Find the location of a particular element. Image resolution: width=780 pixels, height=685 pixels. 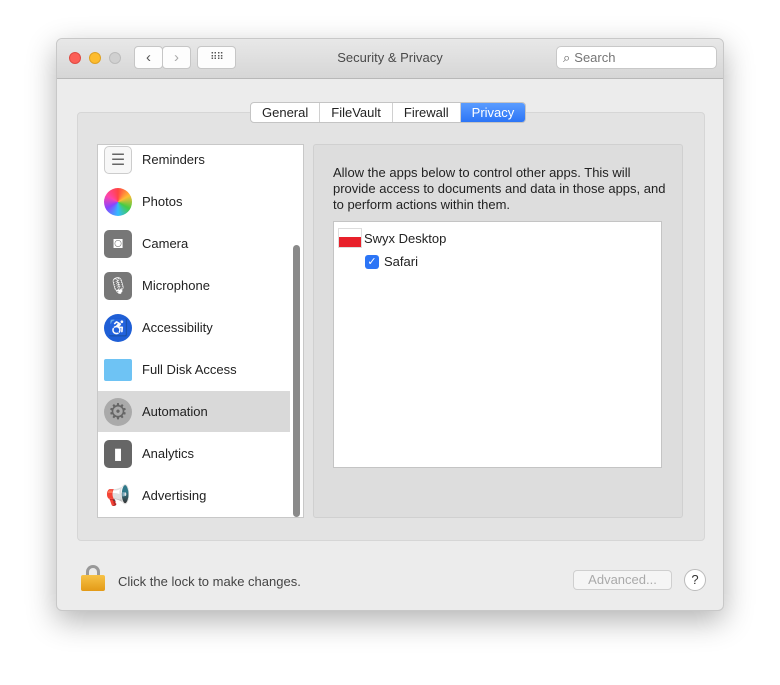

sidebar-item-analytics: ▮ Analytics is located at coordinates (194, 453).